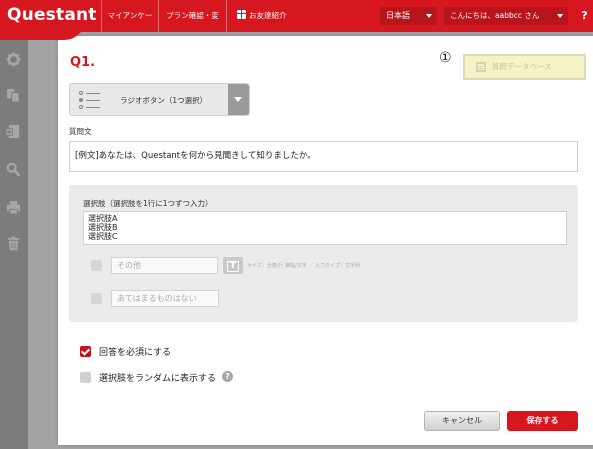 This screenshot has height=449, width=593. What do you see at coordinates (52, 15) in the screenshot?
I see `logo: Questant` at bounding box center [52, 15].